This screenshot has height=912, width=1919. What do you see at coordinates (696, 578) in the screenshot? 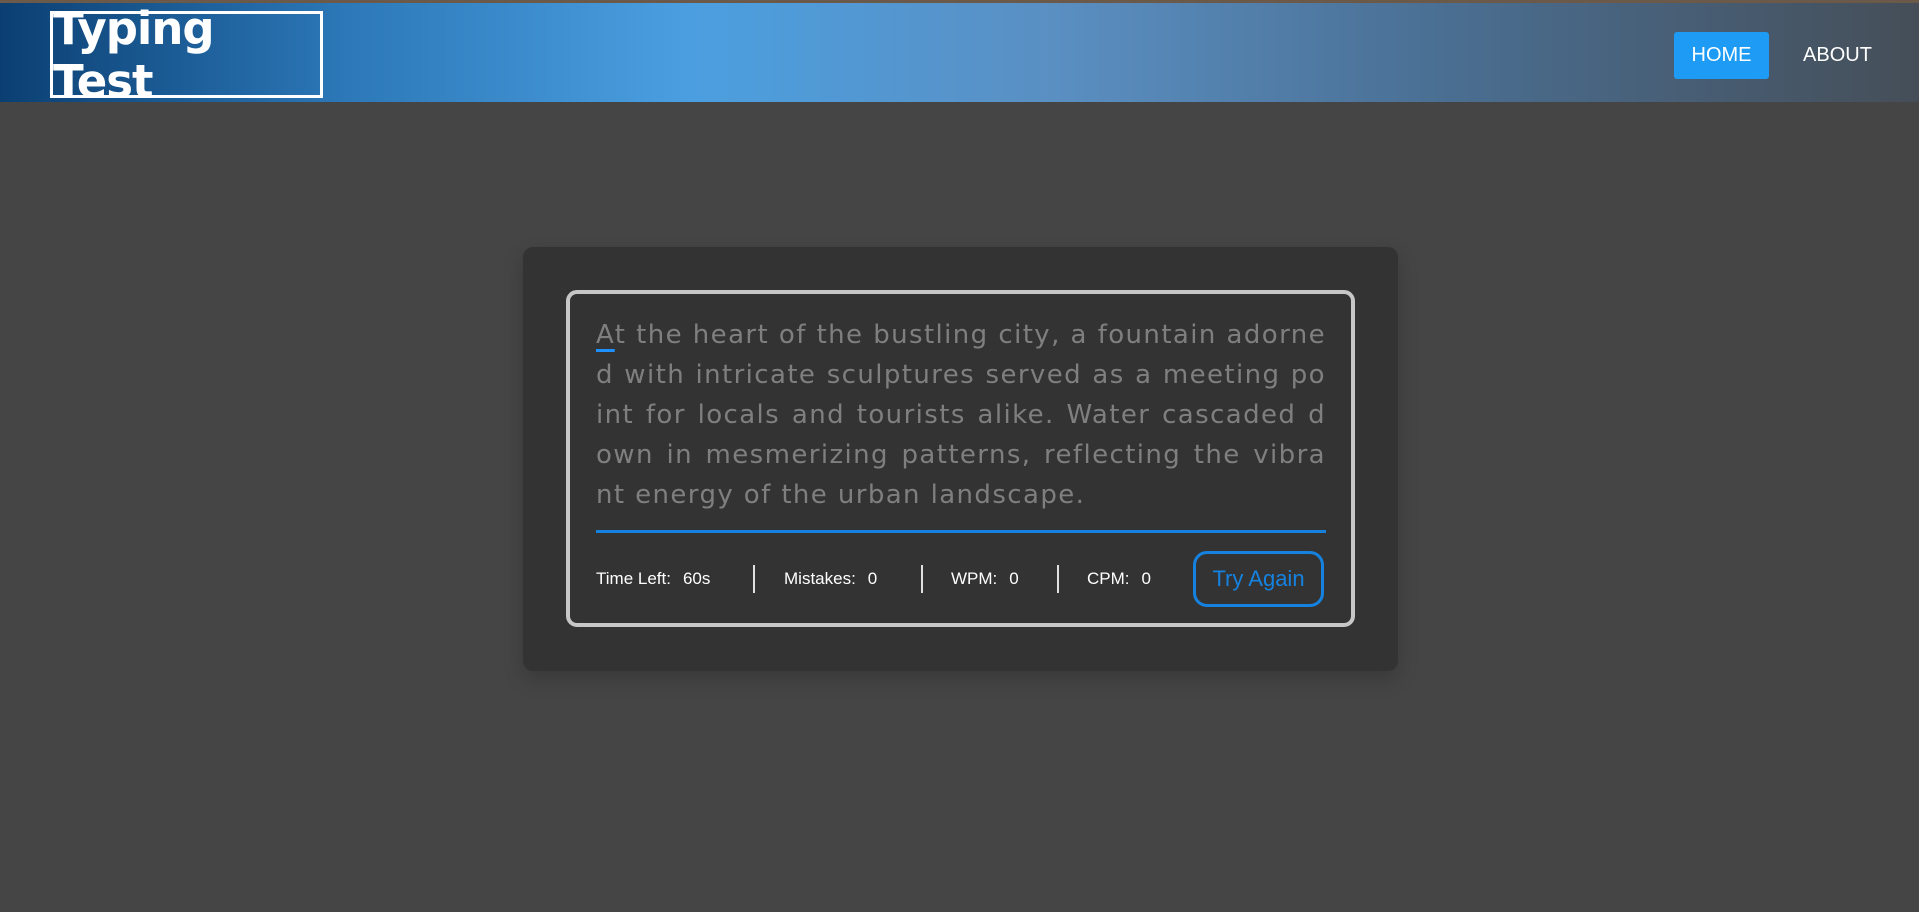
I see `time-left-value: 60s` at bounding box center [696, 578].